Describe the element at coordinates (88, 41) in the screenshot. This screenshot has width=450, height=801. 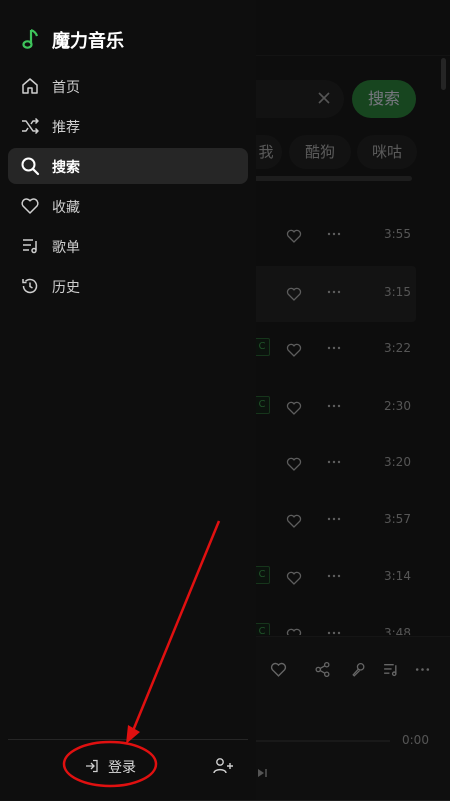
I see `app-title: 魔力音乐` at that location.